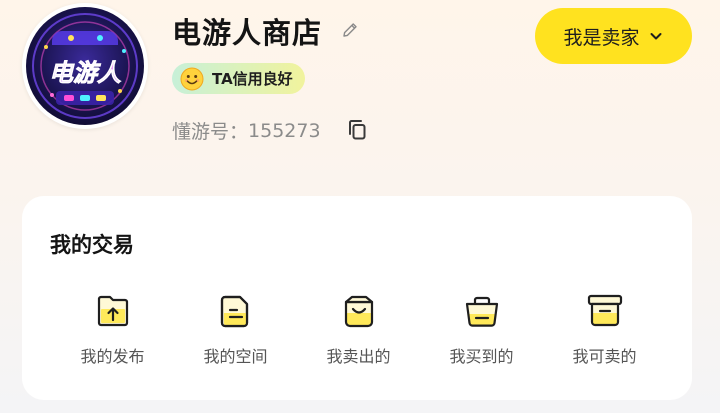 The image size is (720, 413). I want to click on trade-item-sold: 我卖出的, so click(358, 328).